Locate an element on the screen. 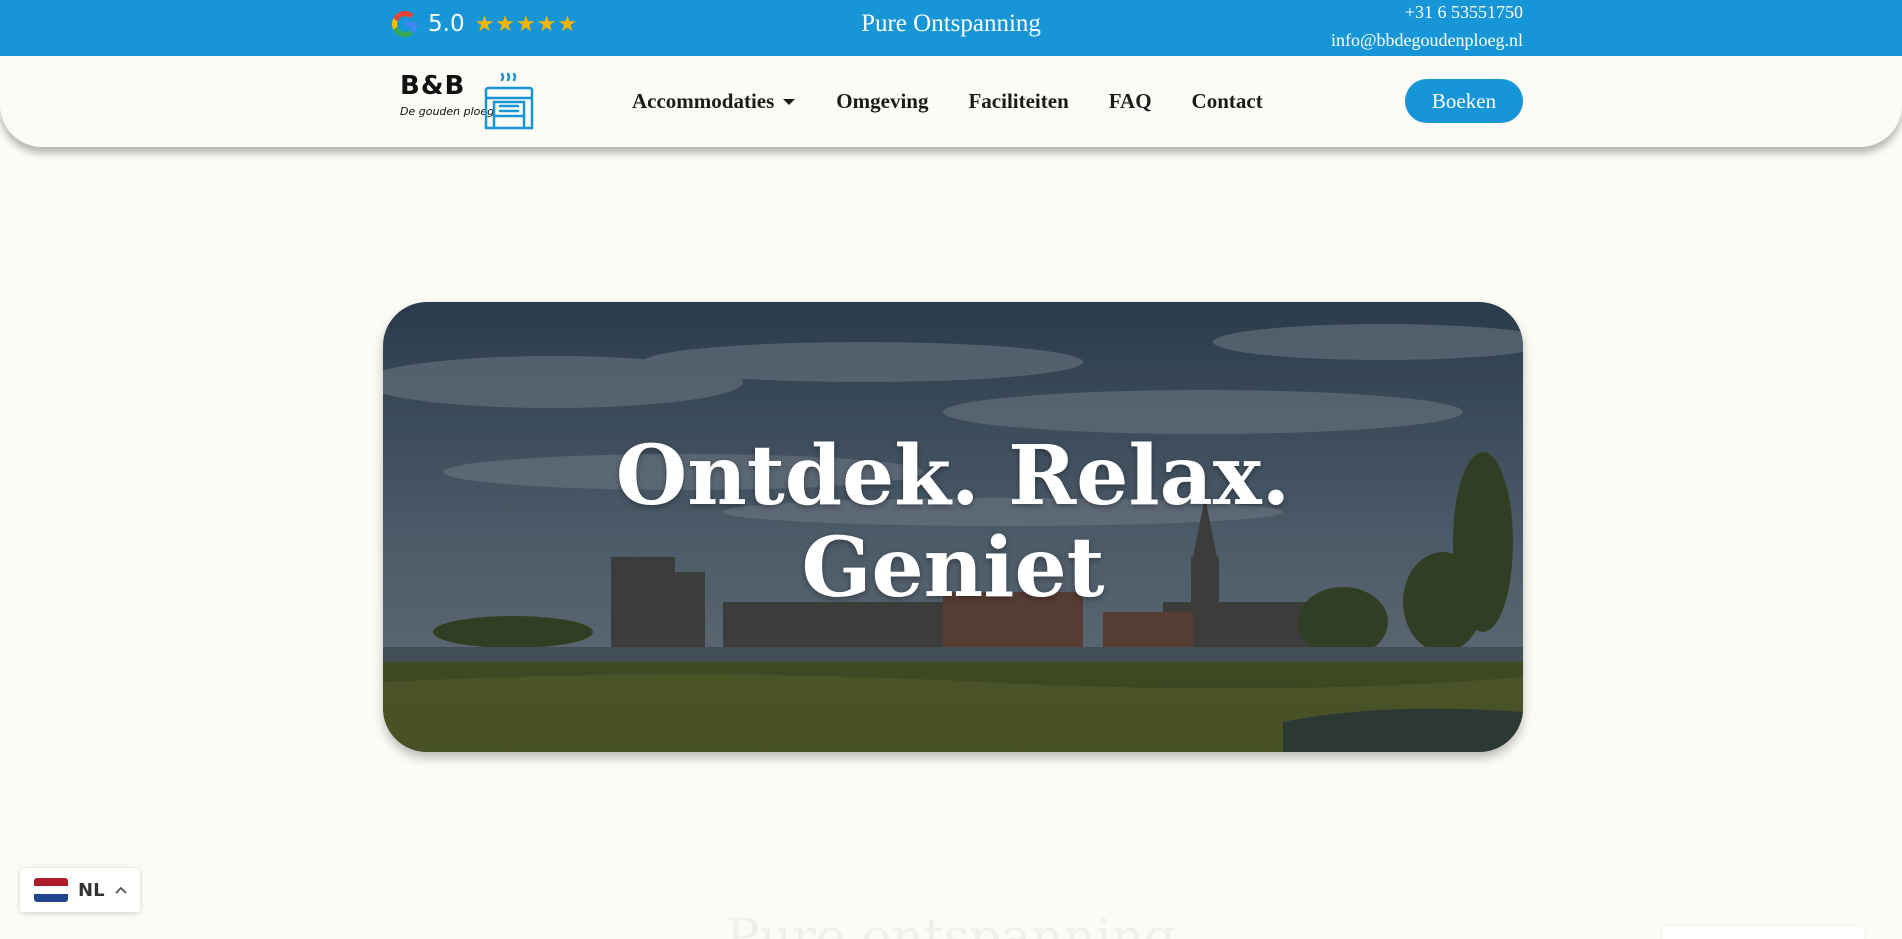  section-heading: Pure ontspanning is located at coordinates (951, 923).